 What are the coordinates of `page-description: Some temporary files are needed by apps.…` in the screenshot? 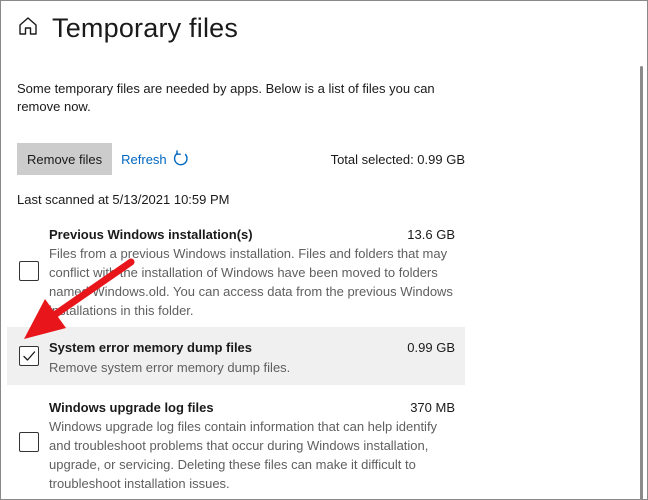 It's located at (226, 97).